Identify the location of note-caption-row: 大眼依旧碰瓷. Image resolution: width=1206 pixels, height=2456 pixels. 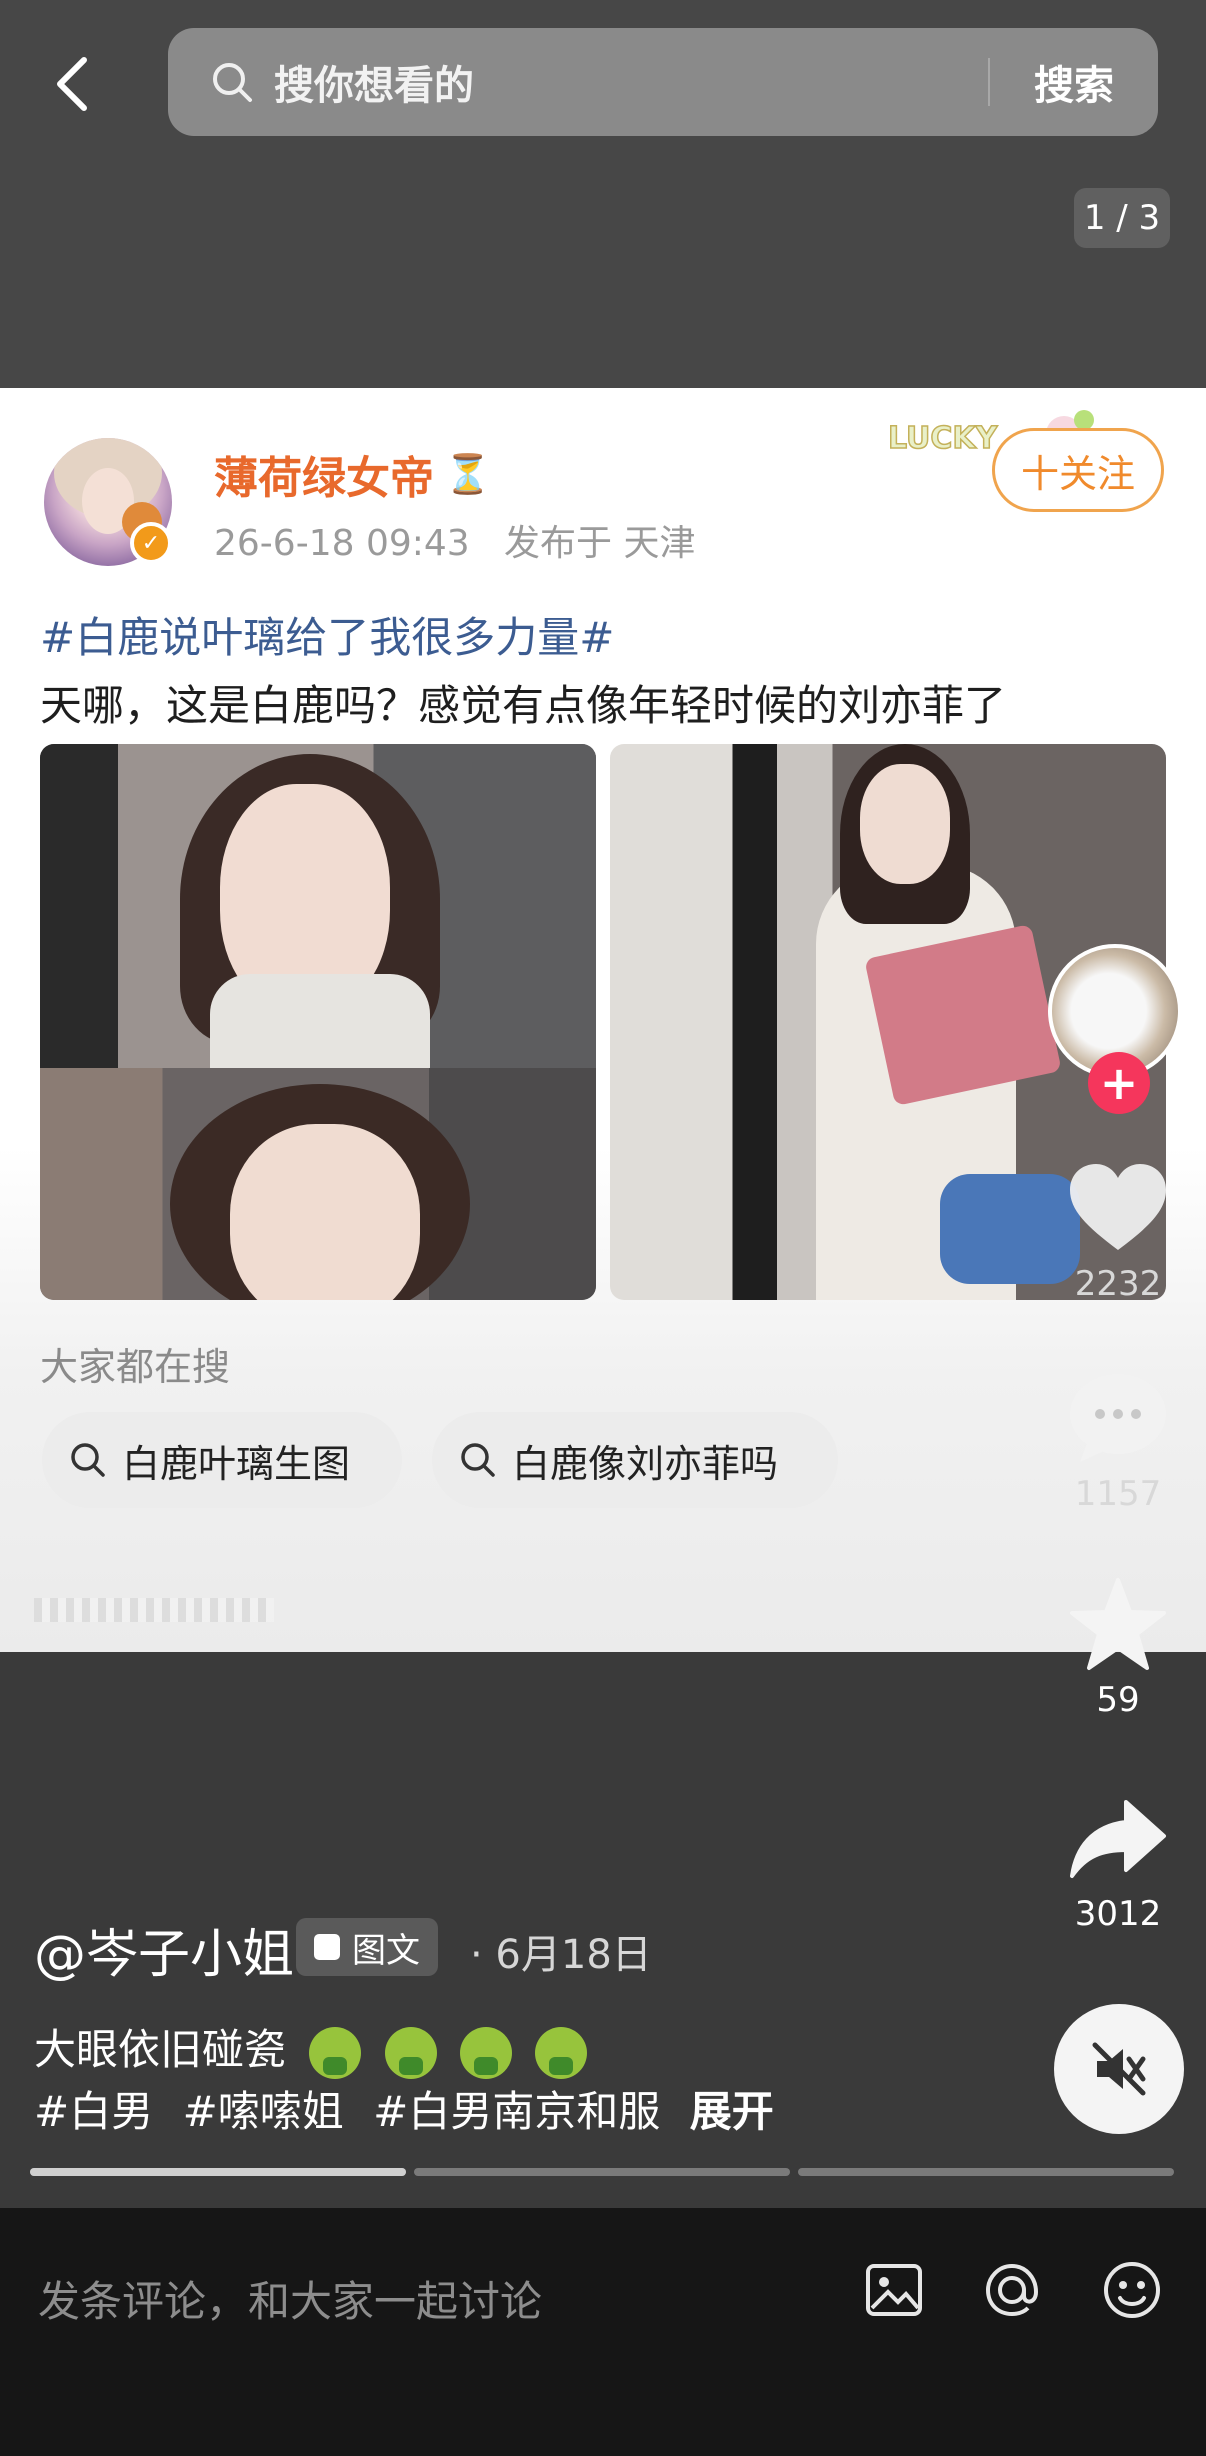
(311, 2047).